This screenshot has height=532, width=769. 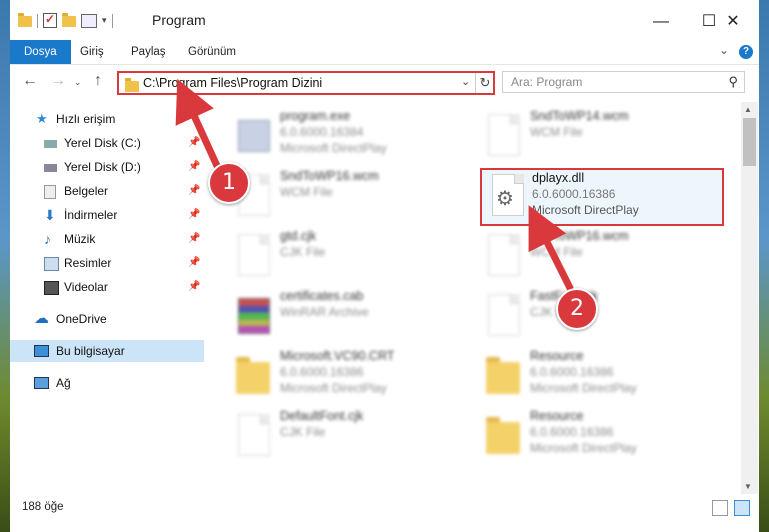 I want to click on desktop-background-right, so click(x=764, y=266).